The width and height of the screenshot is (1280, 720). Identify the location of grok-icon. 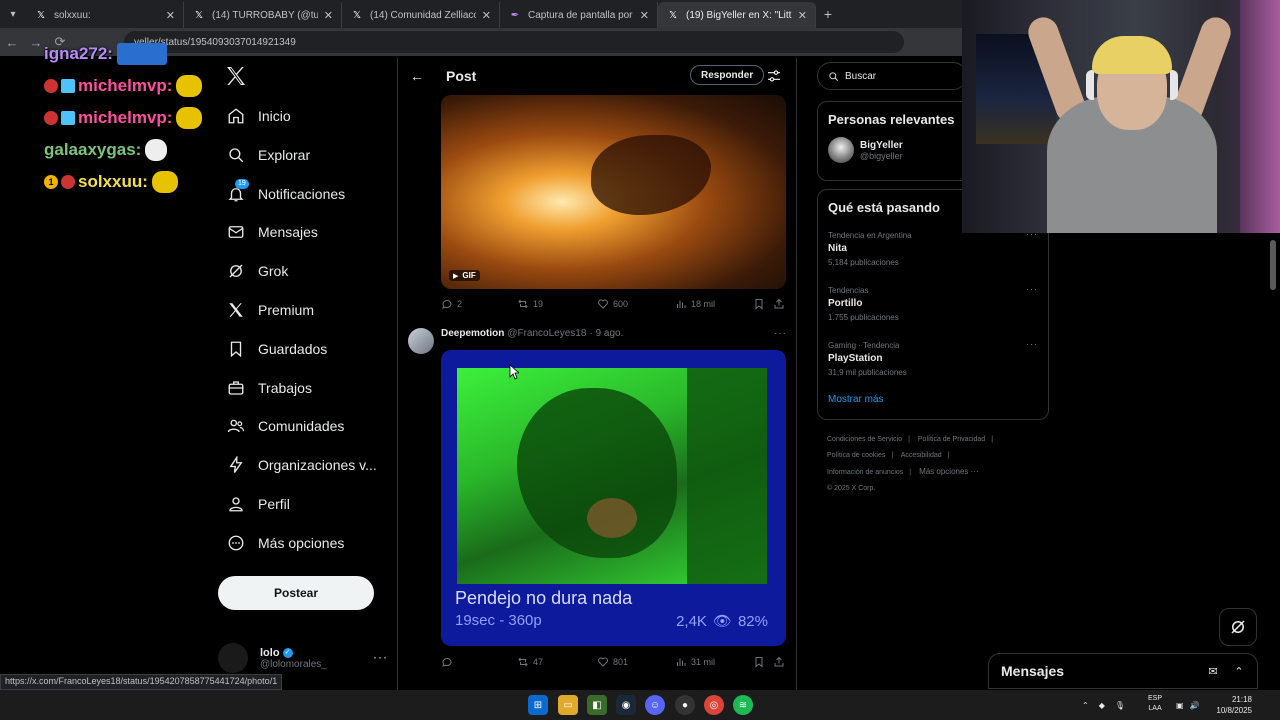
(236, 271).